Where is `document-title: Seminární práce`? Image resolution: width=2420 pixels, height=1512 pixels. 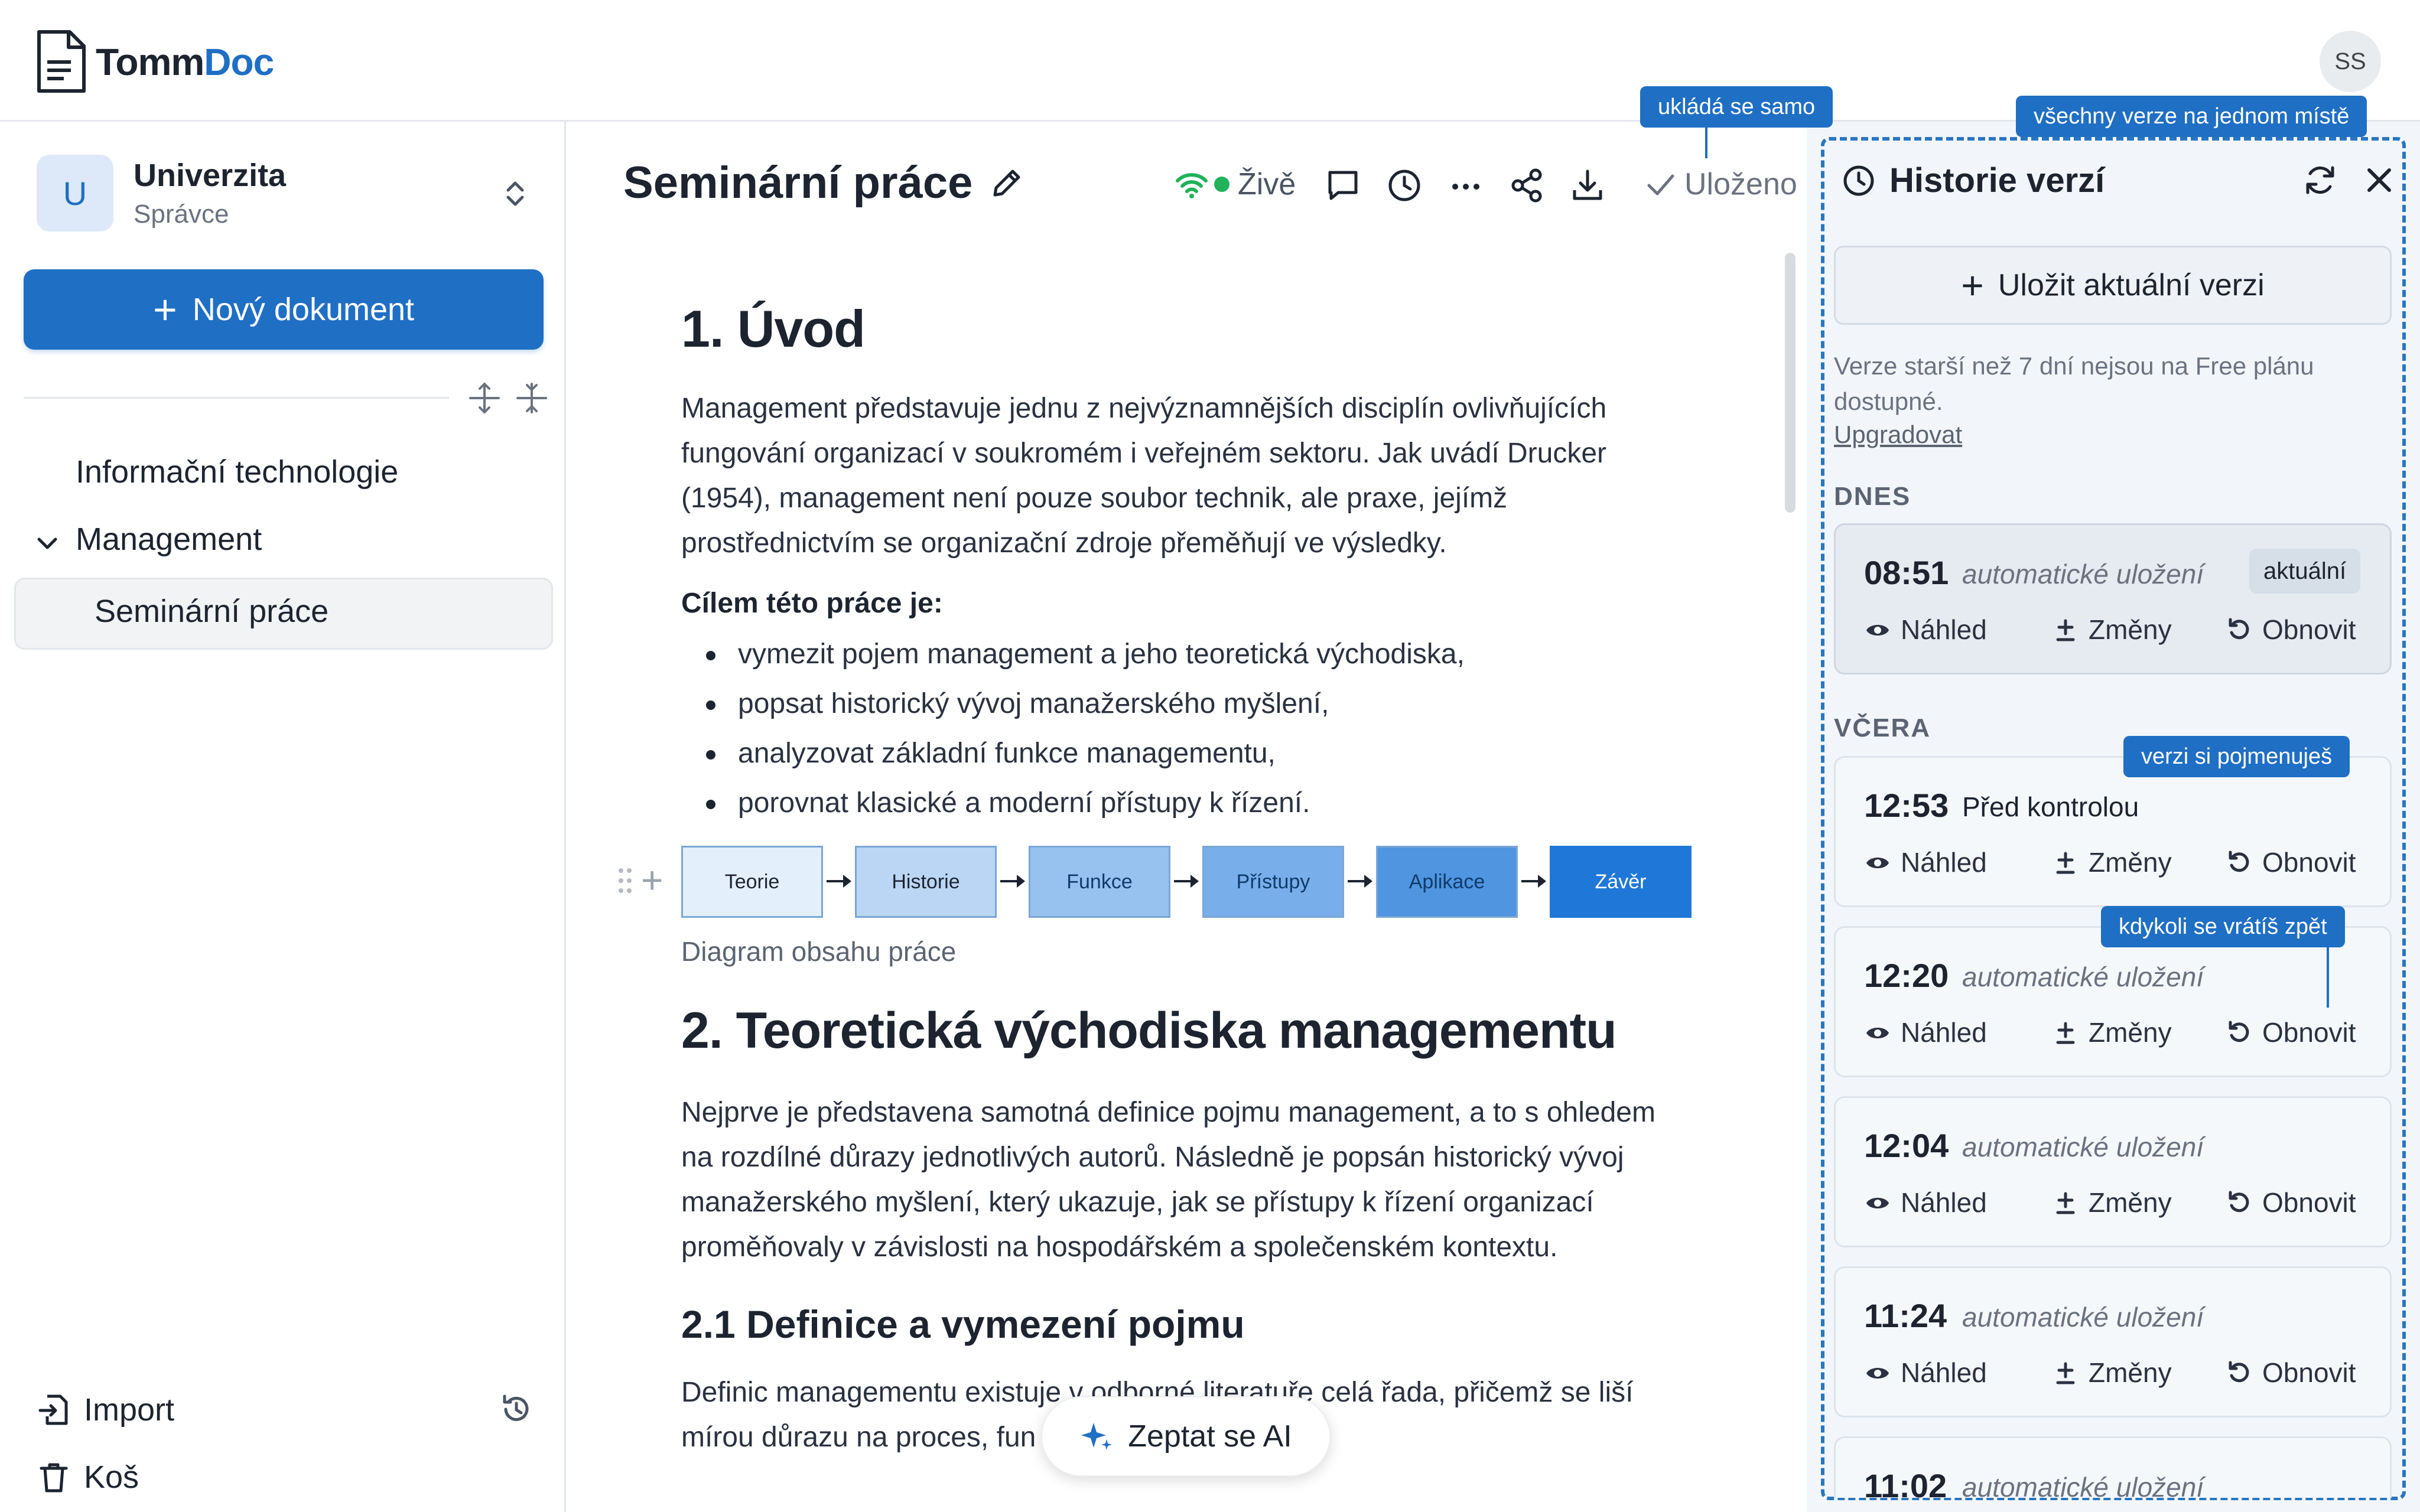 document-title: Seminární práce is located at coordinates (824, 182).